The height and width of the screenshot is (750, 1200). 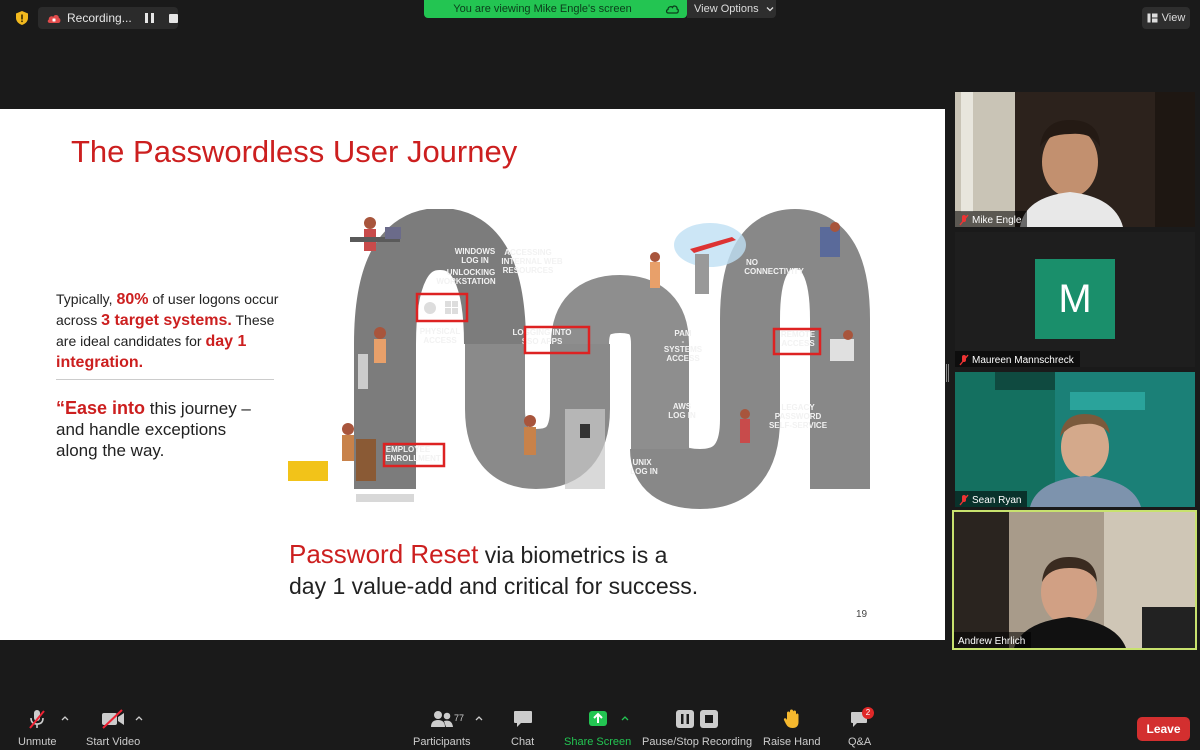 I want to click on label-employee-1: EMPLOYEE, so click(x=408, y=449).